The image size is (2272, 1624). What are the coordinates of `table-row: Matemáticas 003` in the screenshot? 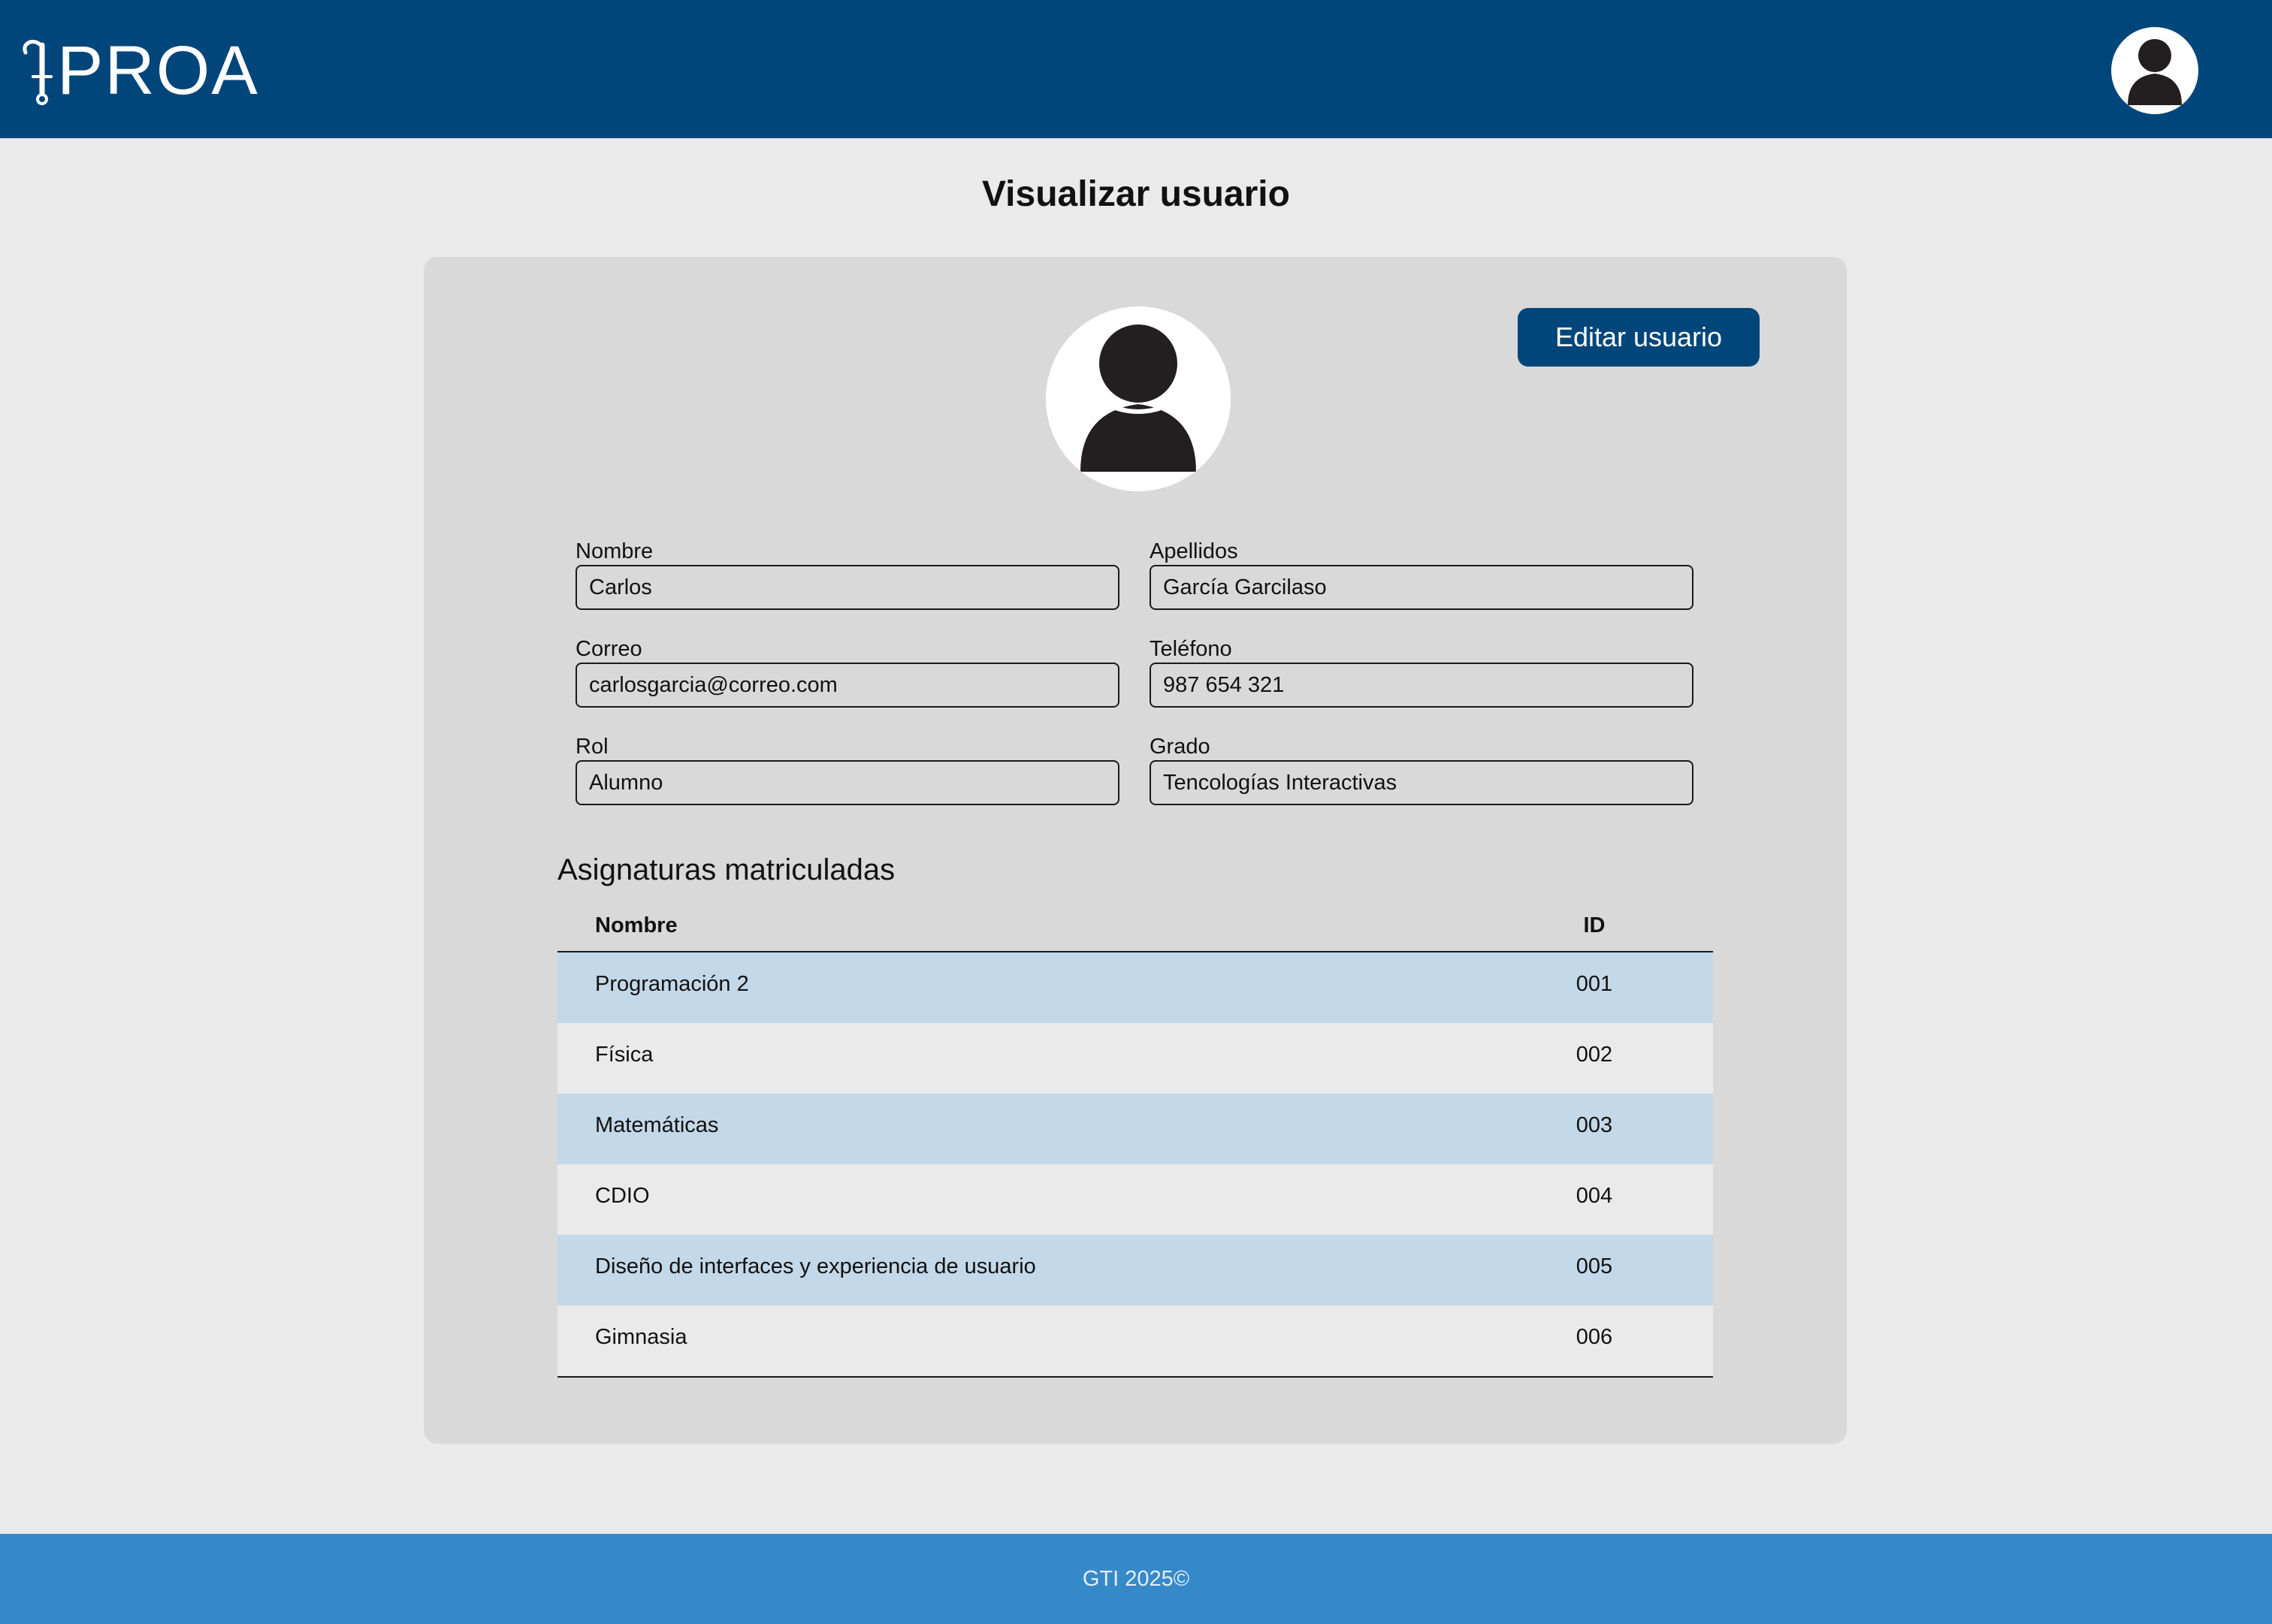 It's located at (1135, 1129).